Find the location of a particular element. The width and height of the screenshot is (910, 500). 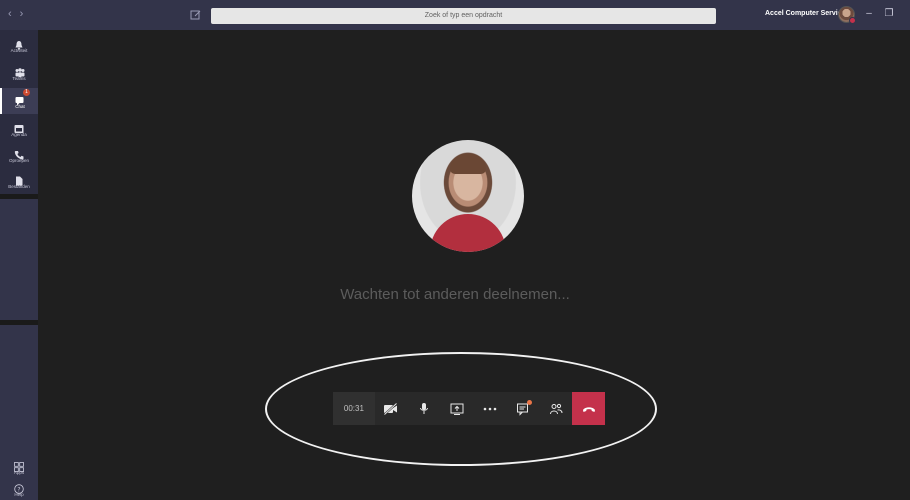

rail-item-bestanden: Bestanden is located at coordinates (19, 181).